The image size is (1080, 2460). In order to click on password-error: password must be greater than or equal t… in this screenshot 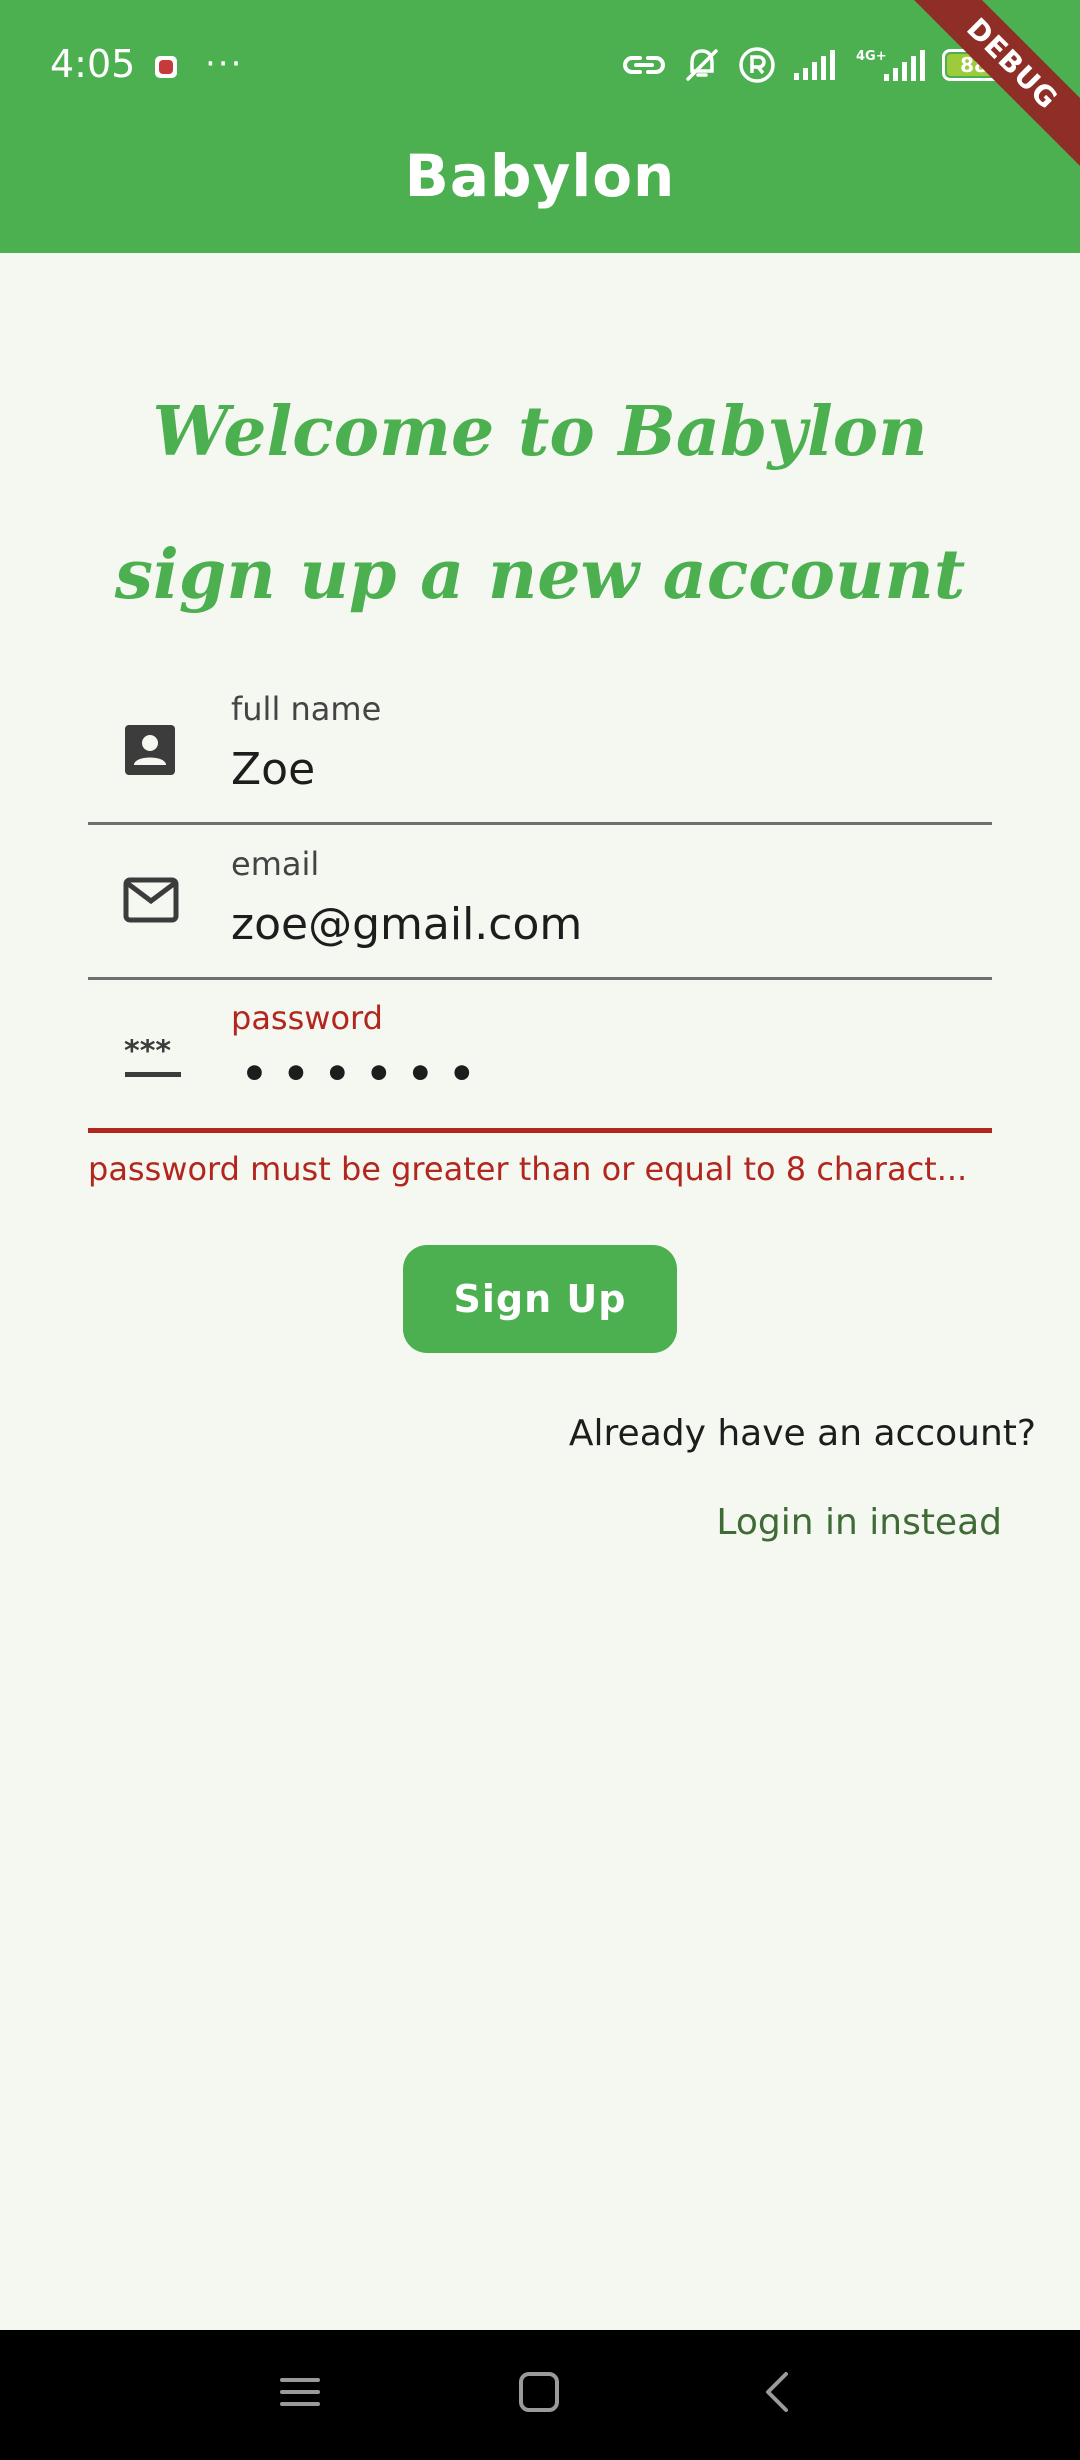, I will do `click(528, 1169)`.